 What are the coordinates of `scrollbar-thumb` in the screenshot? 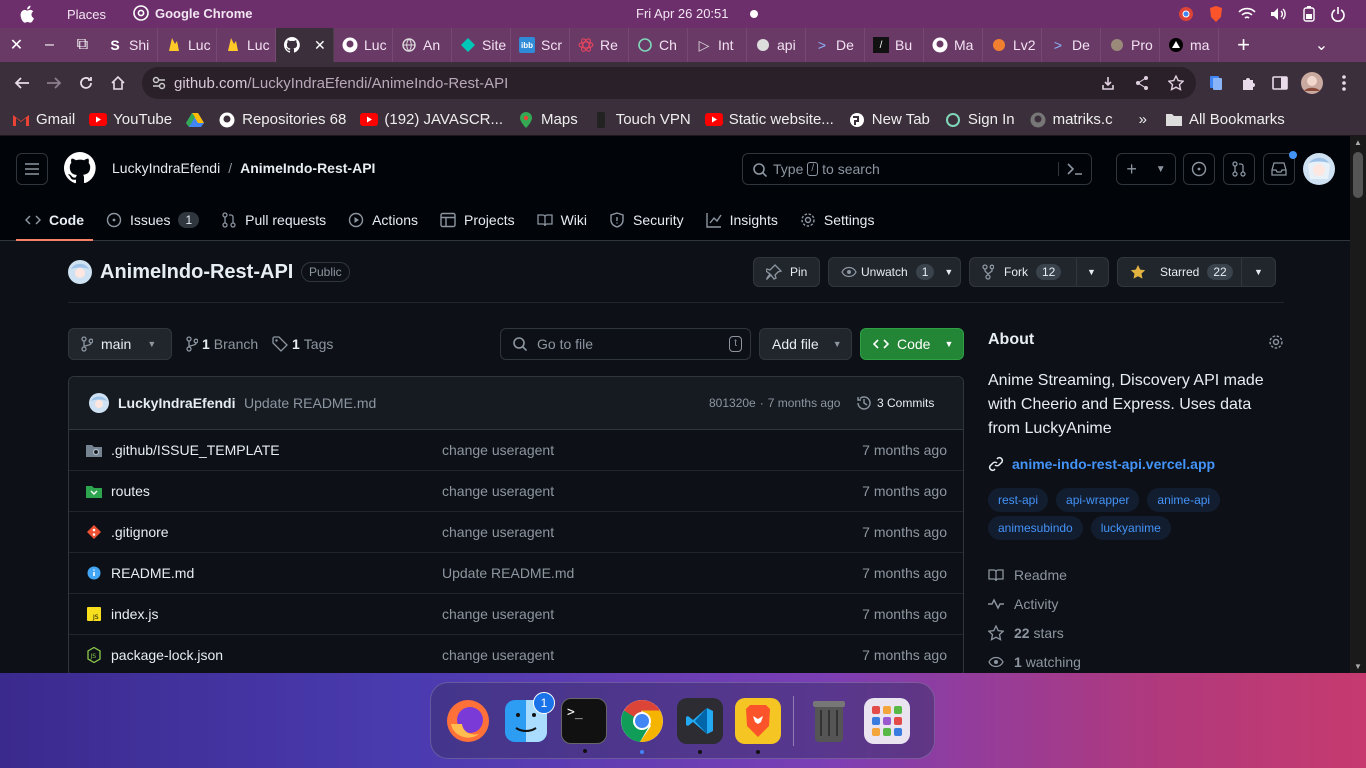 It's located at (1358, 175).